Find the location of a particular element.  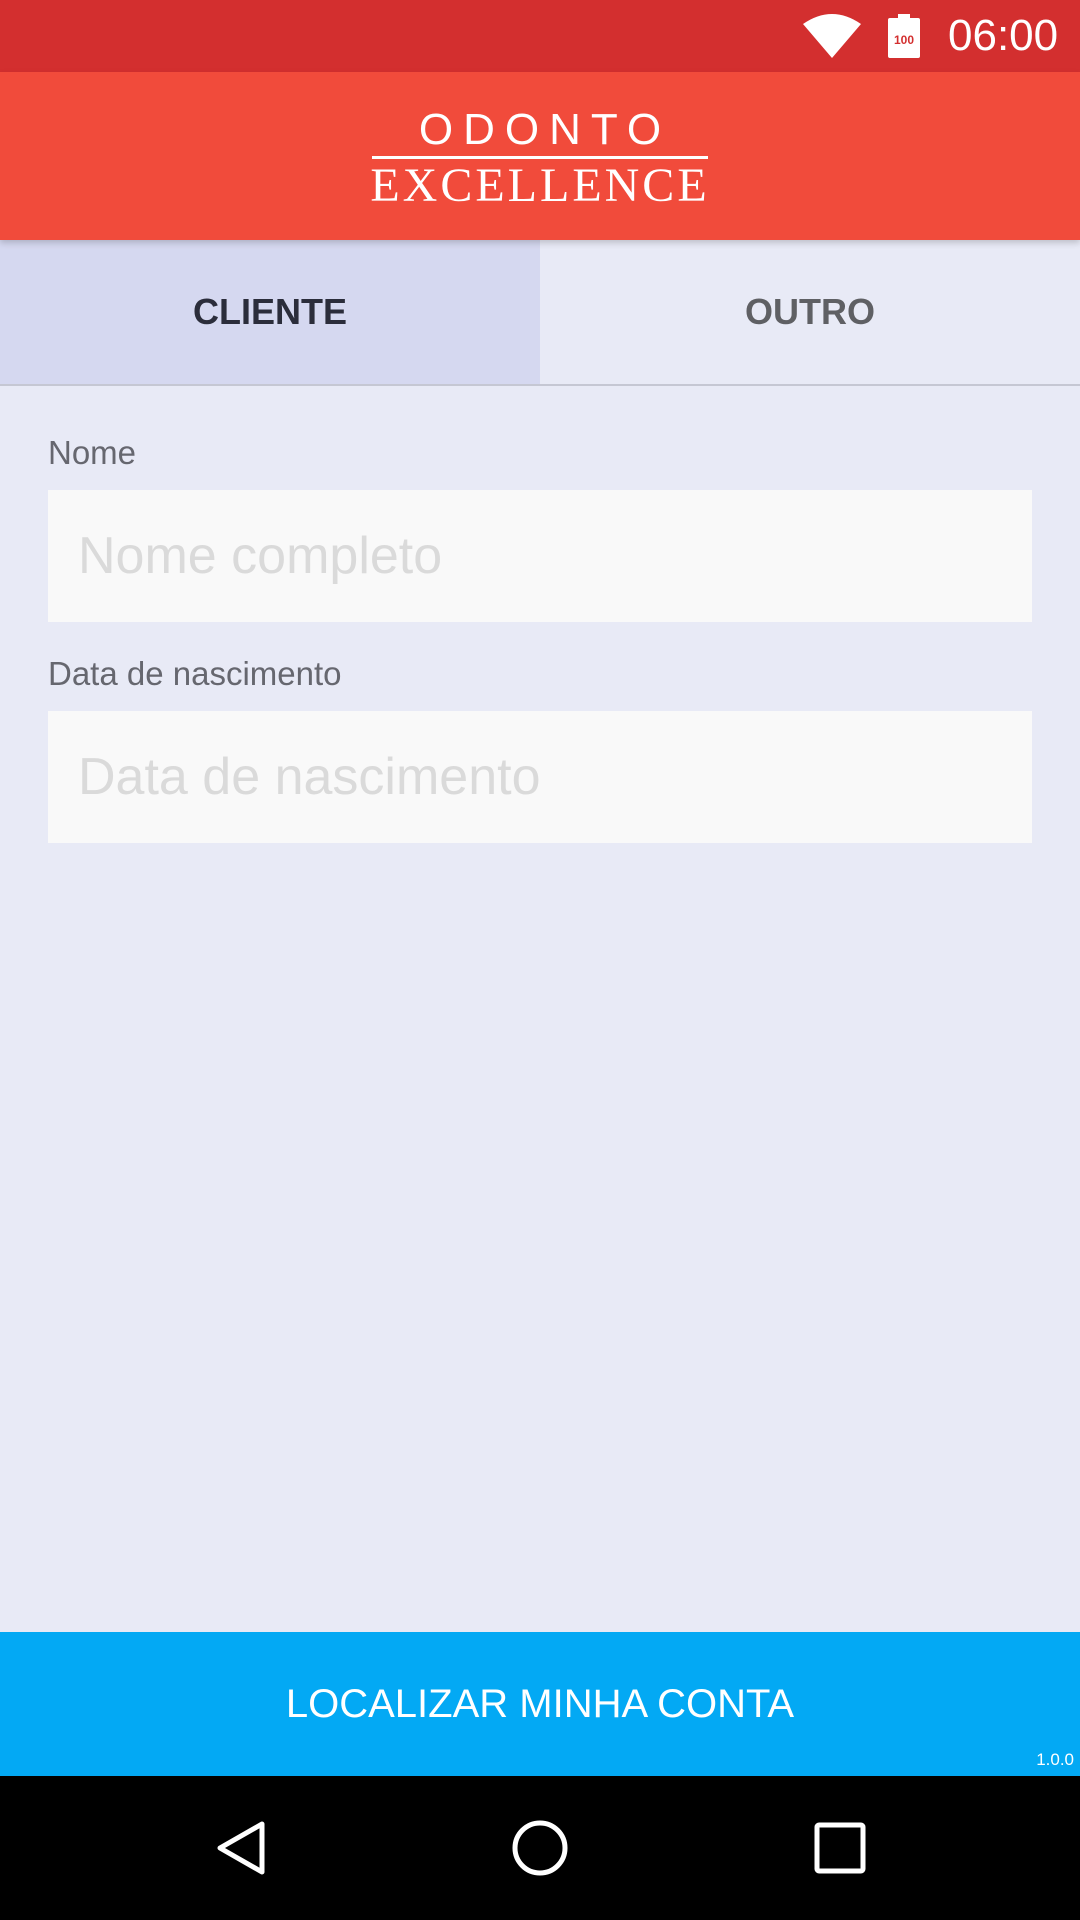

app-bar: ODONTO EXCELLENCE is located at coordinates (540, 156).